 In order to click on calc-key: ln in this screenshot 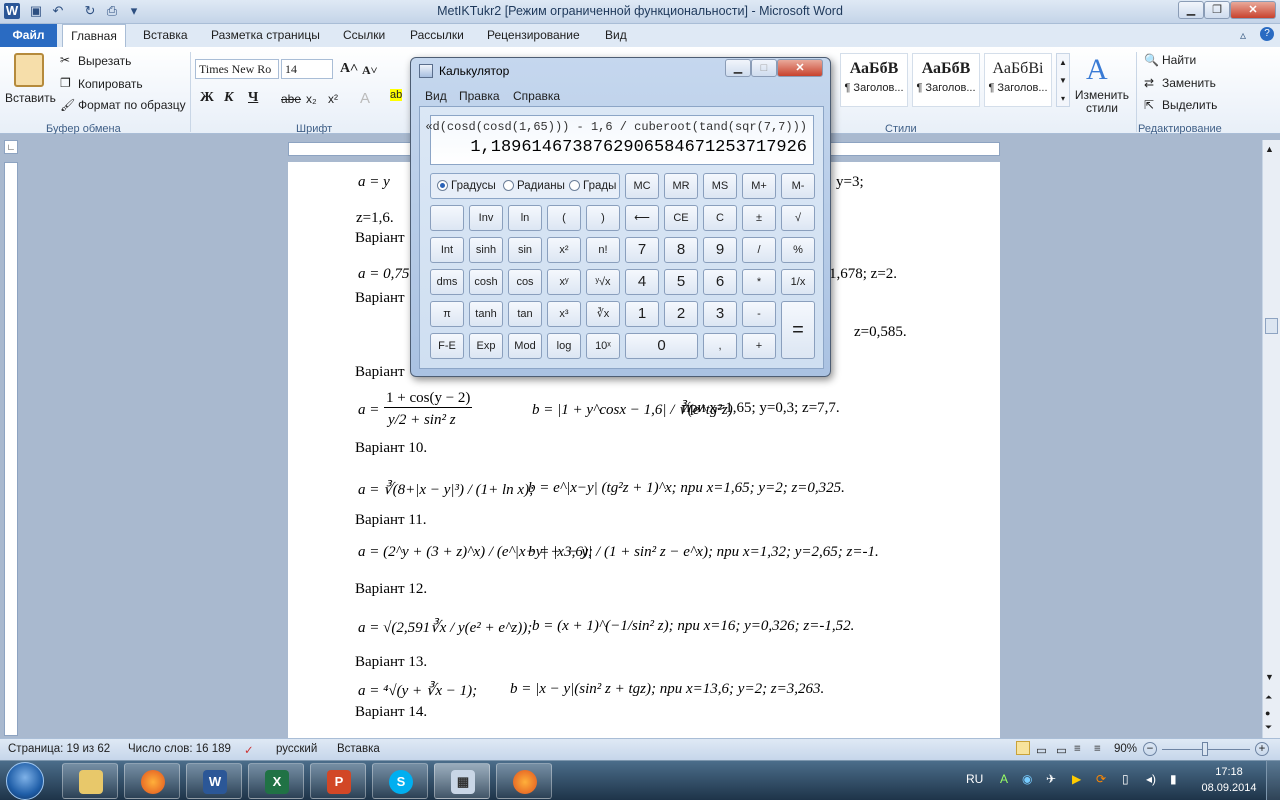, I will do `click(525, 218)`.